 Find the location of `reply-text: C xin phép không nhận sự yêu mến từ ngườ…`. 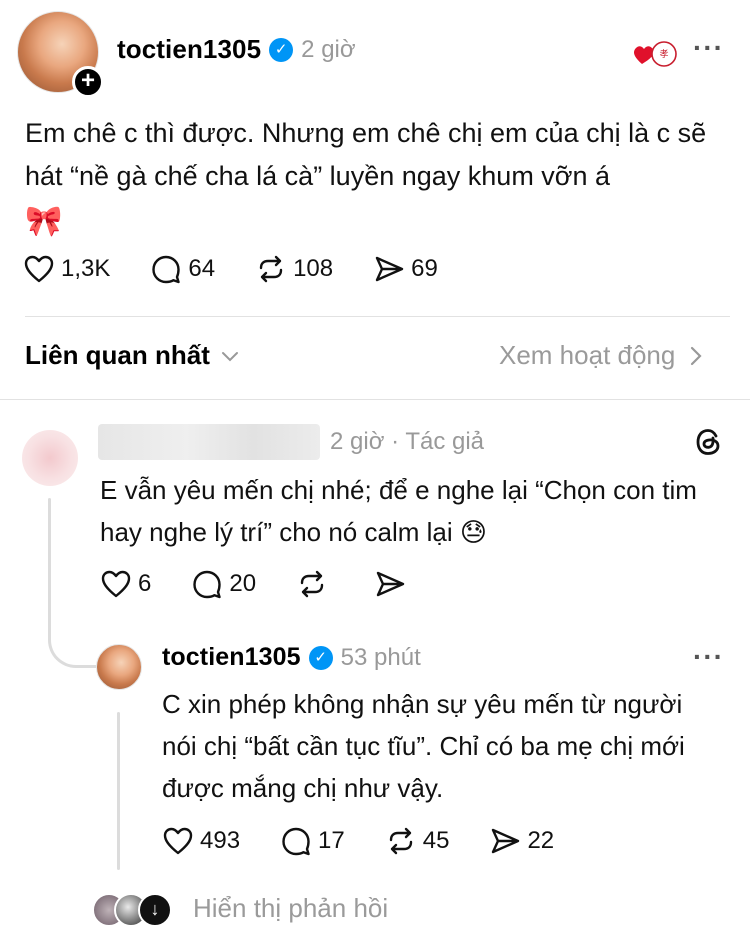

reply-text: C xin phép không nhận sự yêu mến từ ngườ… is located at coordinates (423, 746).